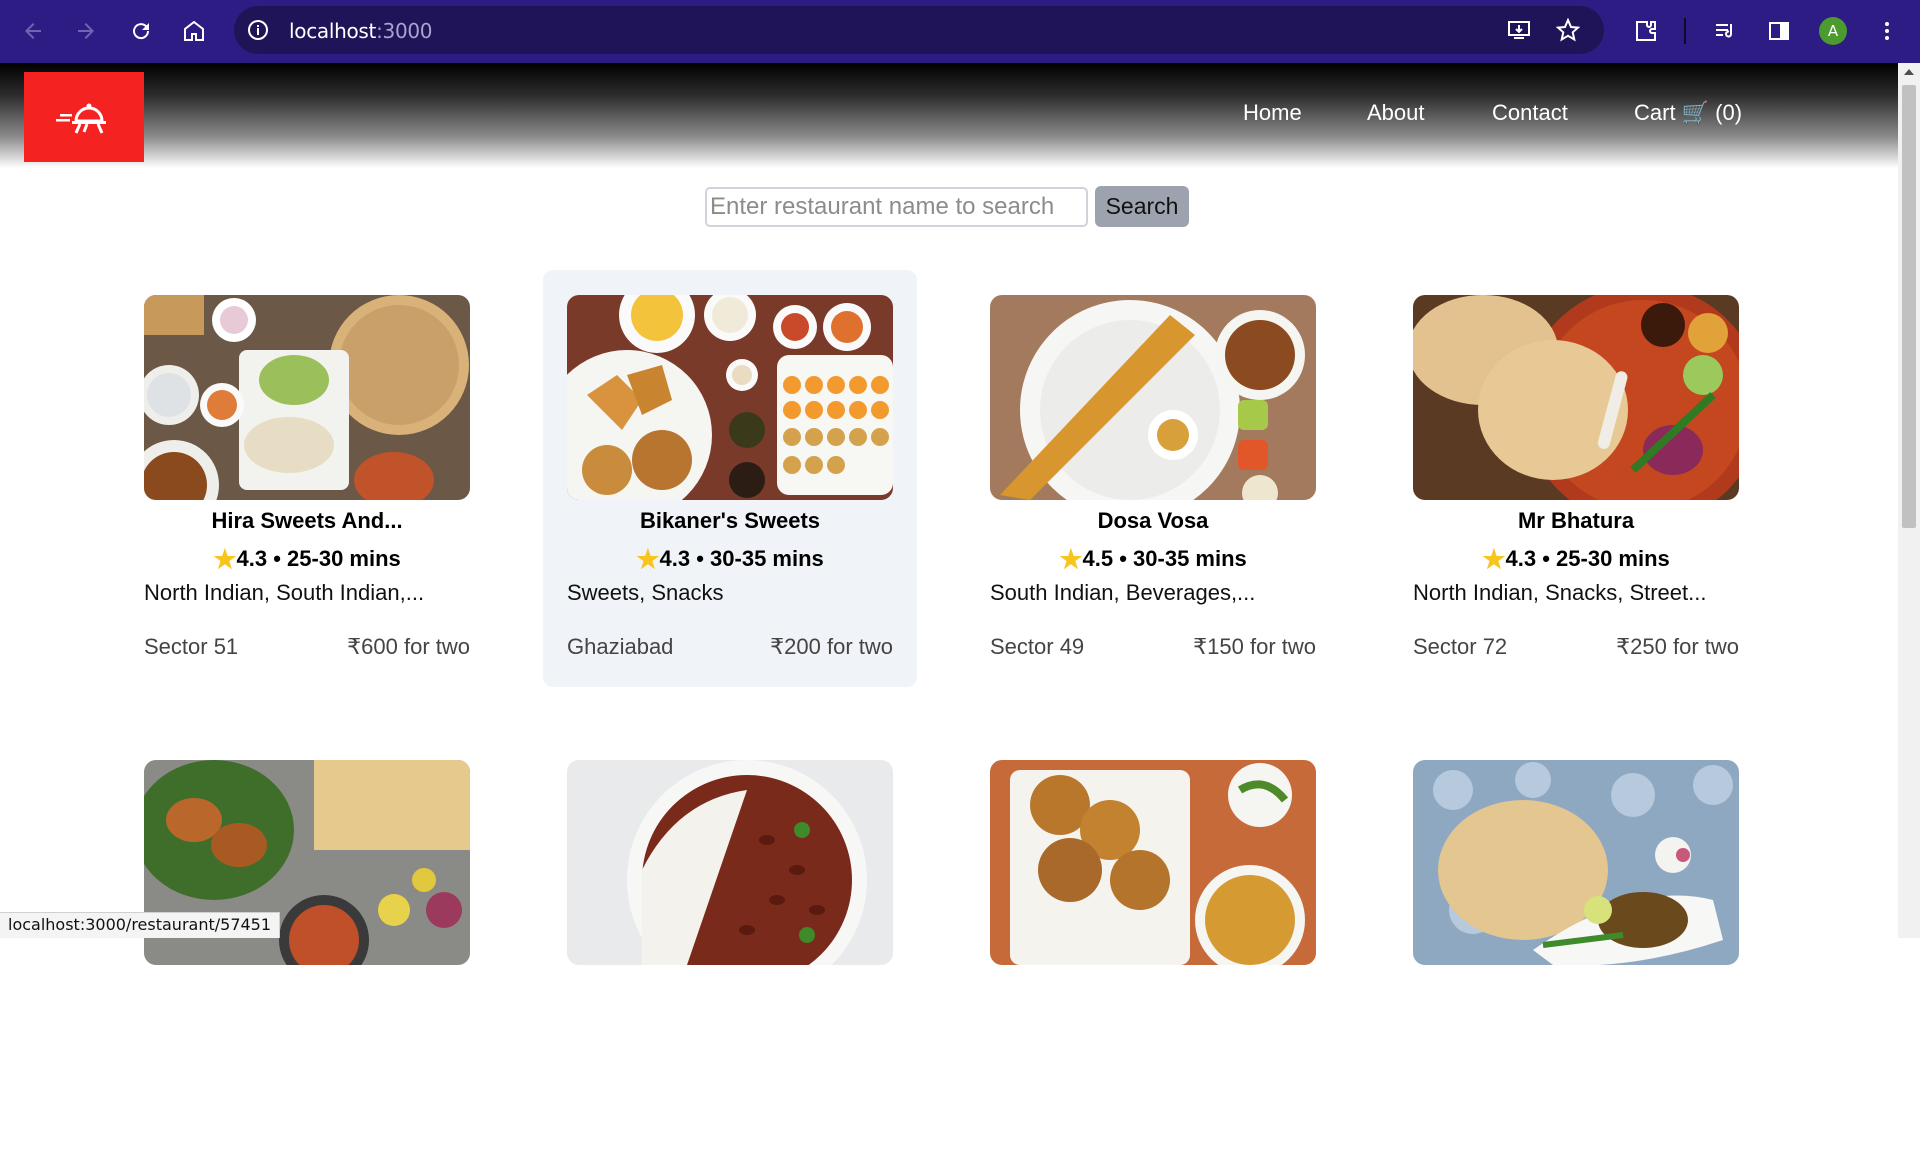 This screenshot has height=1152, width=1920. Describe the element at coordinates (741, 558) in the screenshot. I see `rating-eta-text: 4.3 • 30-35 mins` at that location.